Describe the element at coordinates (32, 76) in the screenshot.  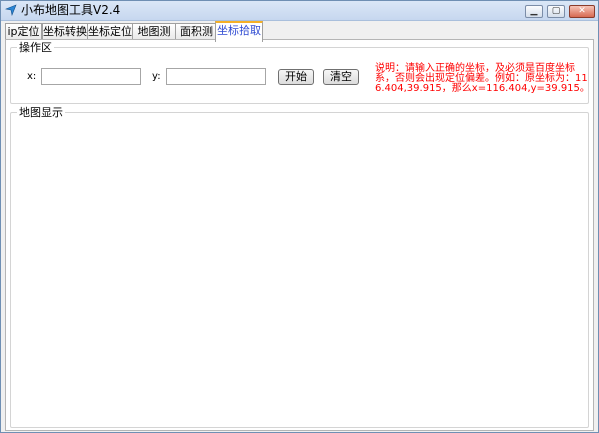
I see `x-label: x:` at that location.